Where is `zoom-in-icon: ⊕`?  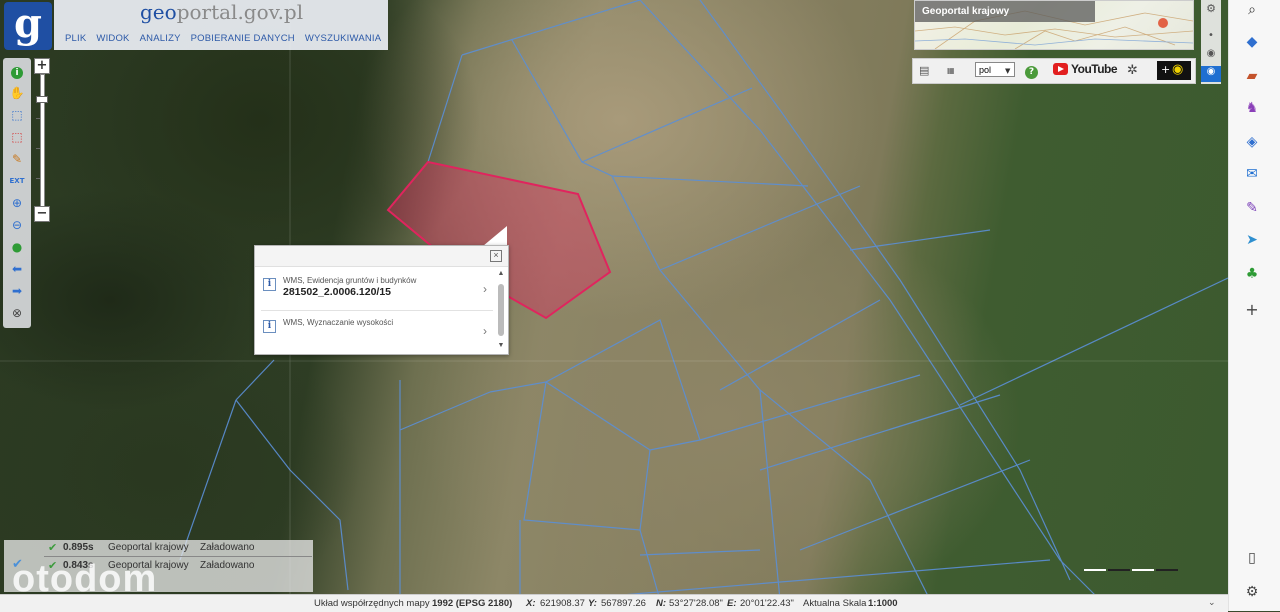
zoom-in-icon: ⊕ is located at coordinates (17, 203).